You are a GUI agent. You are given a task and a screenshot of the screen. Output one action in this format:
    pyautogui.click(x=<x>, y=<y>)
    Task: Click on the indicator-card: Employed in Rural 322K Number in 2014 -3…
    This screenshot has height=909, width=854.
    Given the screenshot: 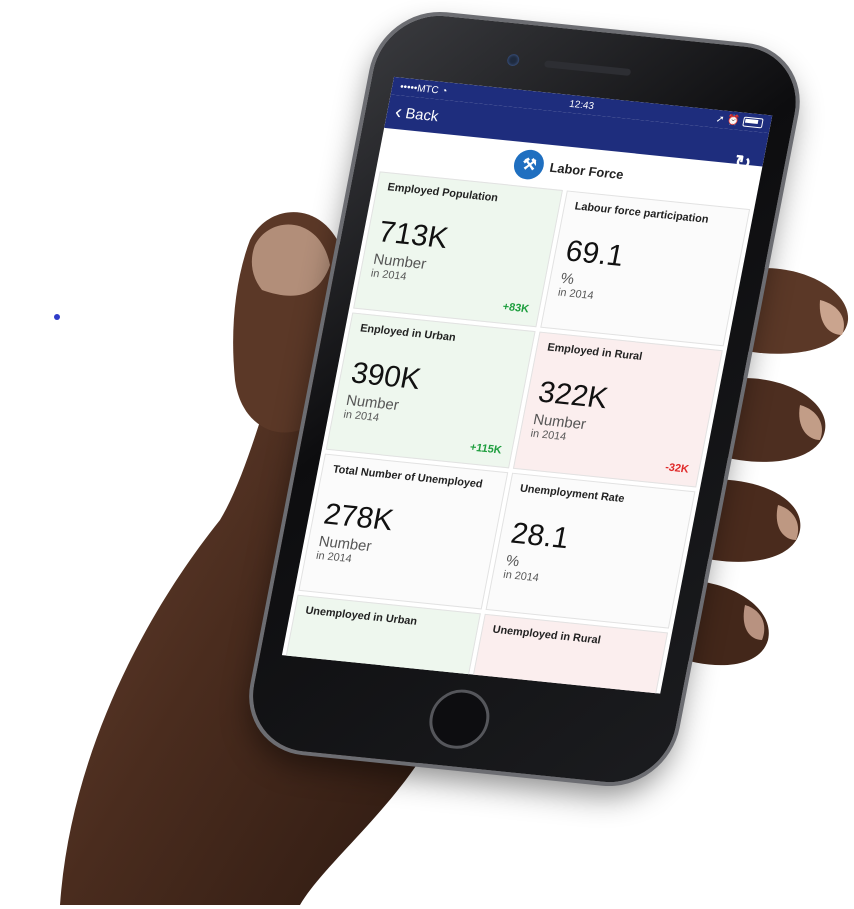 What is the action you would take?
    pyautogui.click(x=617, y=409)
    